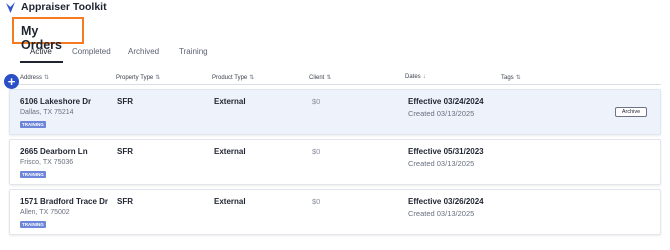 The height and width of the screenshot is (250, 670). I want to click on page-title-container: My Orders, so click(48, 34).